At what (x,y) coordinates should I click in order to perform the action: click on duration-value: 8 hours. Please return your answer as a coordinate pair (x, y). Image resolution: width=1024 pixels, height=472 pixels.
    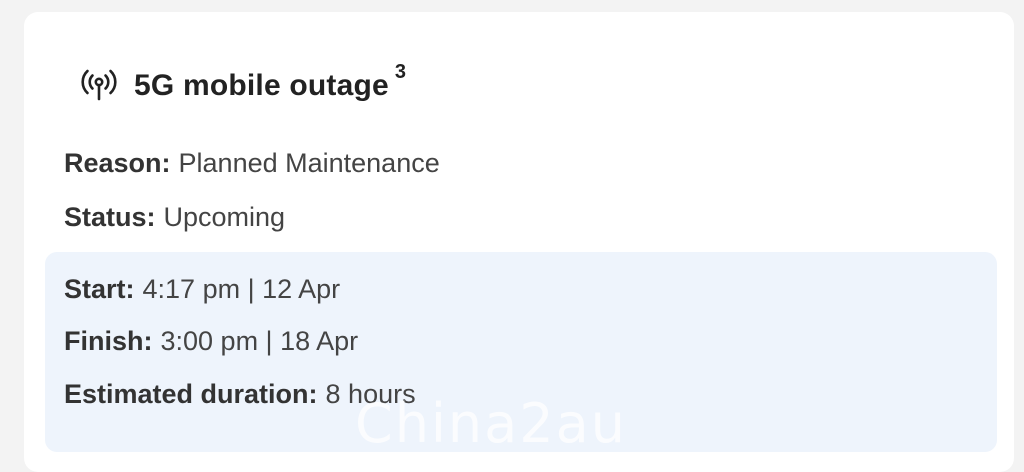
    Looking at the image, I should click on (370, 394).